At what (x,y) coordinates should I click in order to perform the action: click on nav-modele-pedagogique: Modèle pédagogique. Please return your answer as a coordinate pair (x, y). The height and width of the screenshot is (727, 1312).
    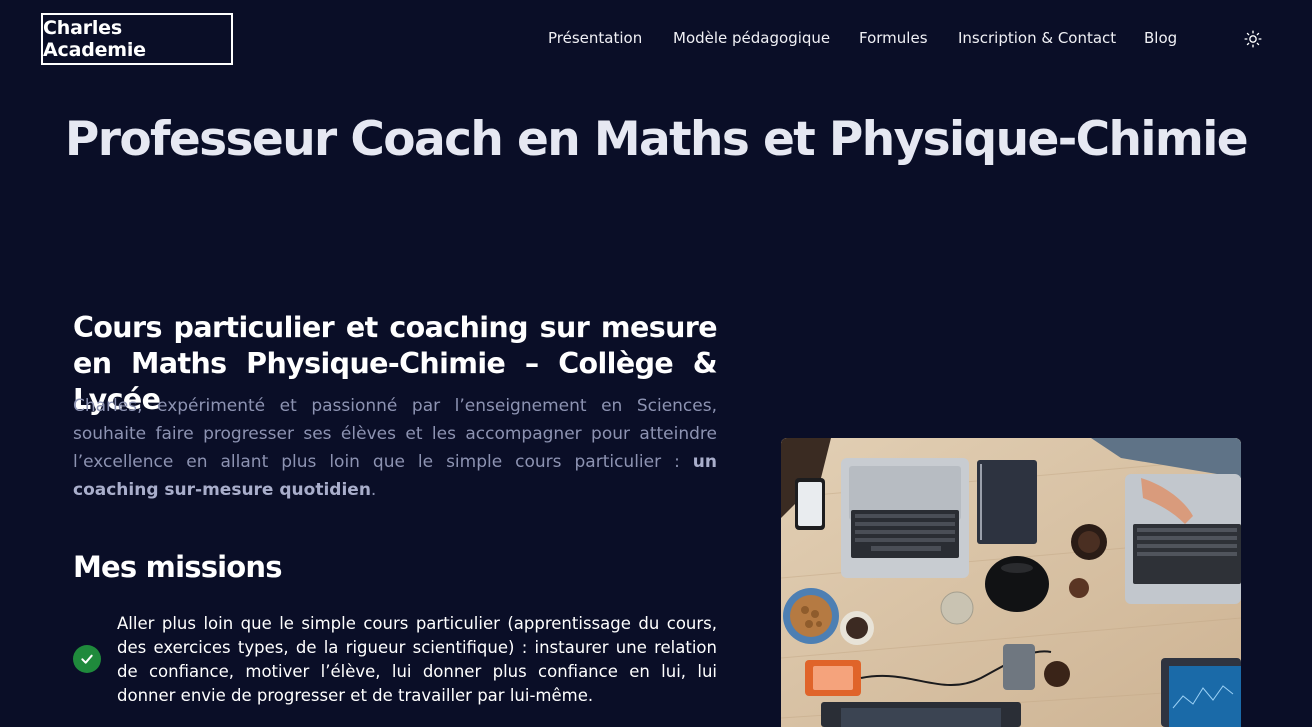
    Looking at the image, I should click on (751, 38).